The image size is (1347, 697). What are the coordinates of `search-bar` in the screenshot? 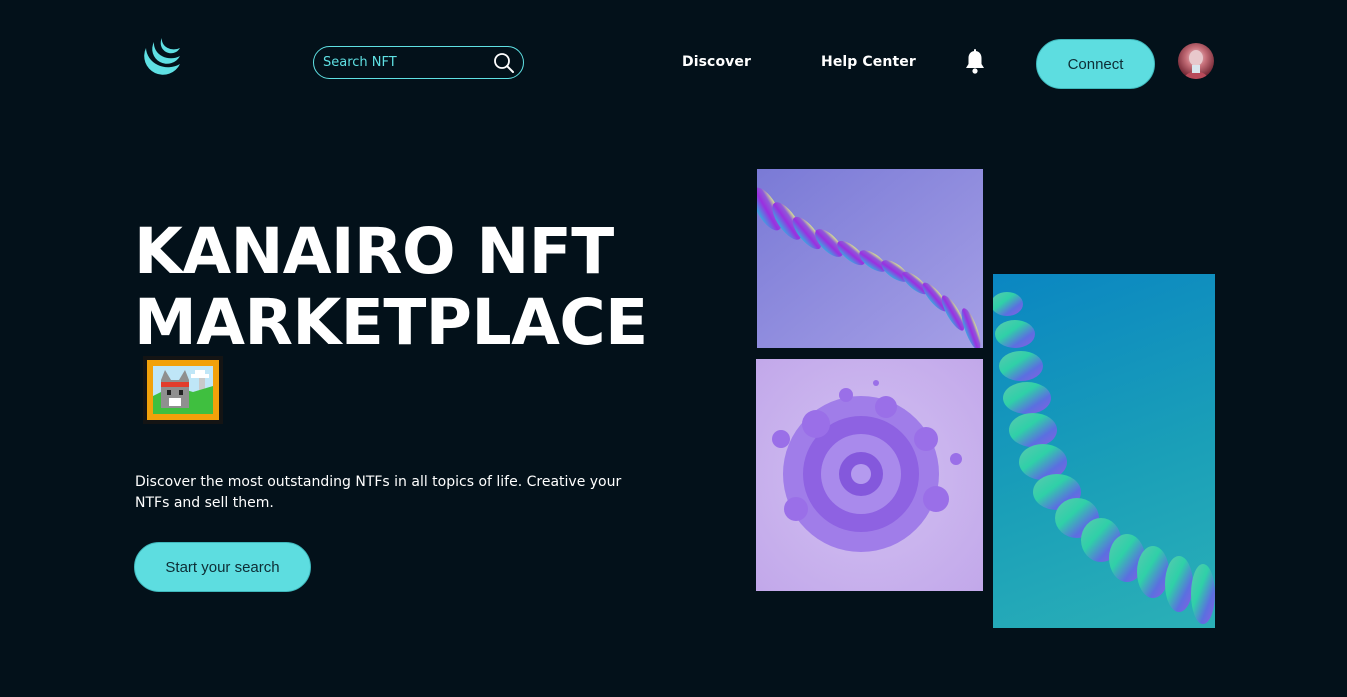 It's located at (418, 62).